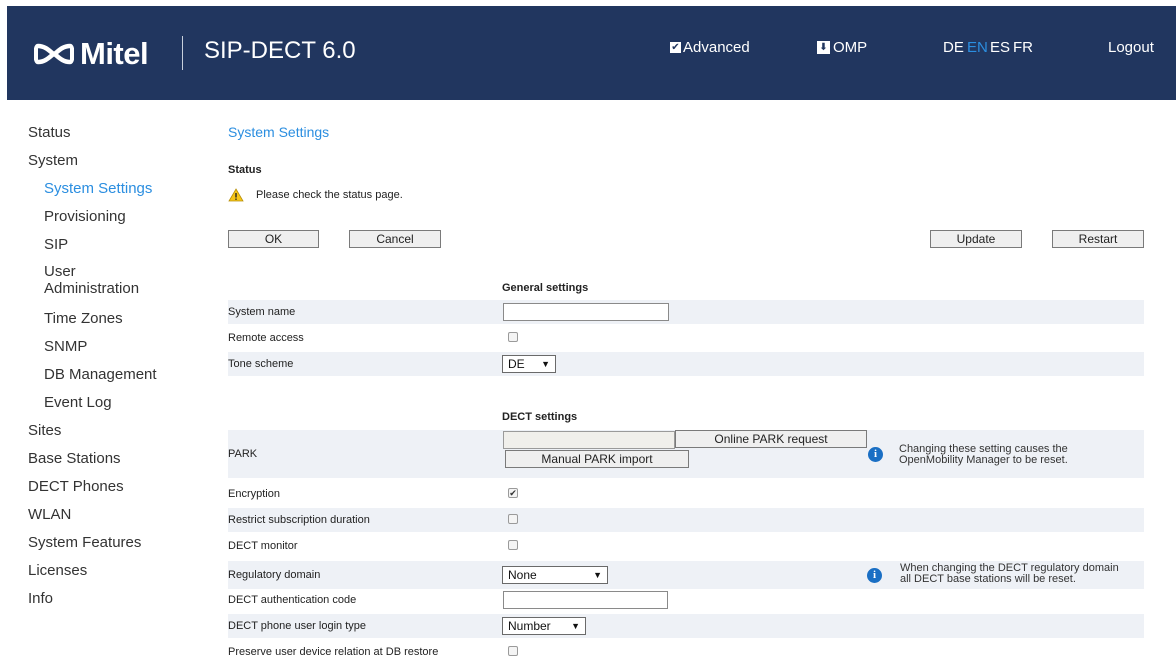 This screenshot has width=1176, height=666. What do you see at coordinates (529, 626) in the screenshot?
I see `login-type-value: Number` at bounding box center [529, 626].